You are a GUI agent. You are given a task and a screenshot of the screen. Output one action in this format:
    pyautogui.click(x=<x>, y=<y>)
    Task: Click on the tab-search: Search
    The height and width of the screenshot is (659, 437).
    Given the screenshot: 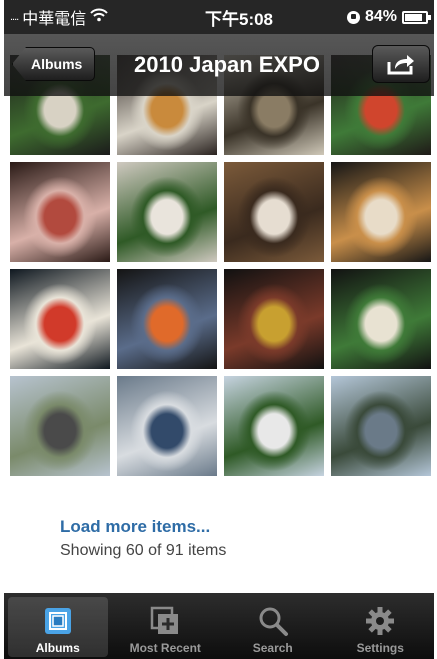 What is the action you would take?
    pyautogui.click(x=273, y=626)
    